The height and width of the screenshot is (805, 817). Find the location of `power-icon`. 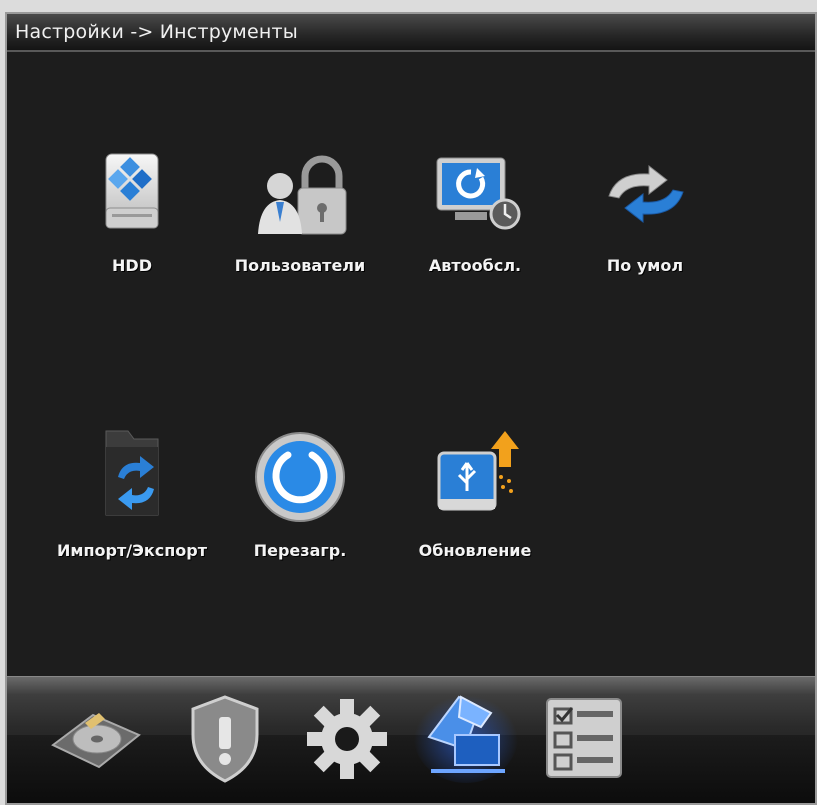

power-icon is located at coordinates (300, 479).